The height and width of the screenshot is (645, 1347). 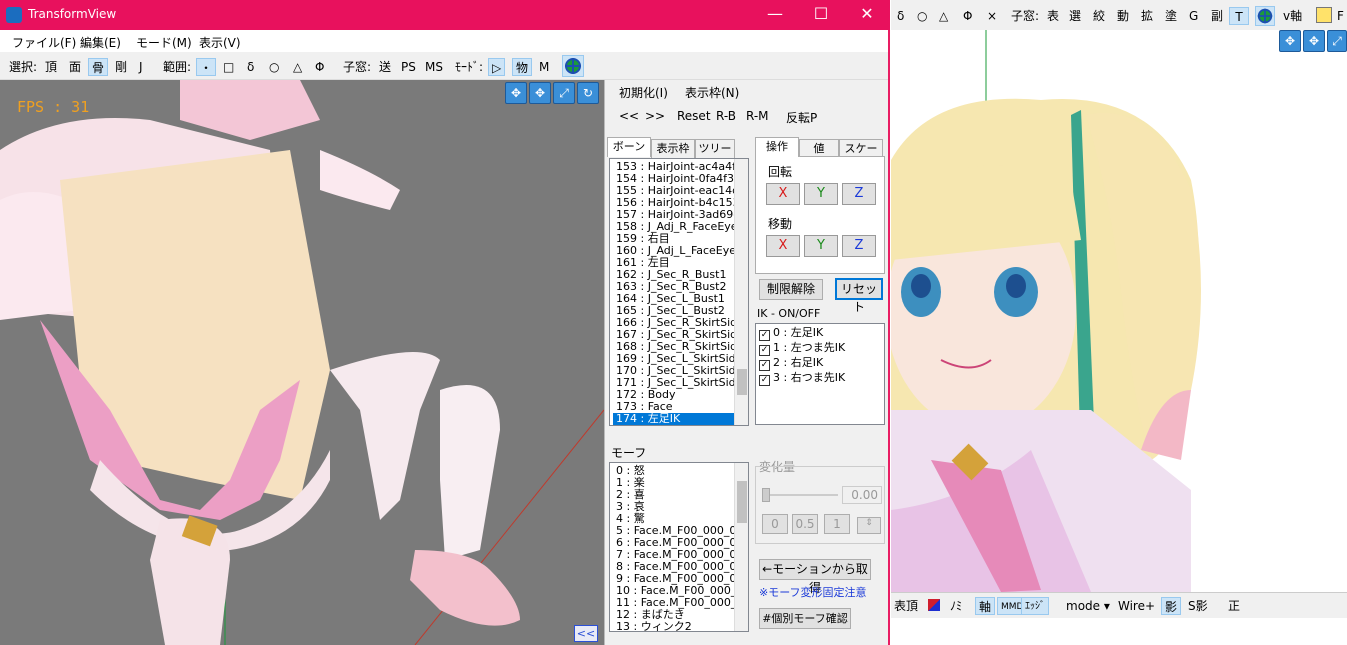 I want to click on child-ps: PS, so click(x=408, y=67).